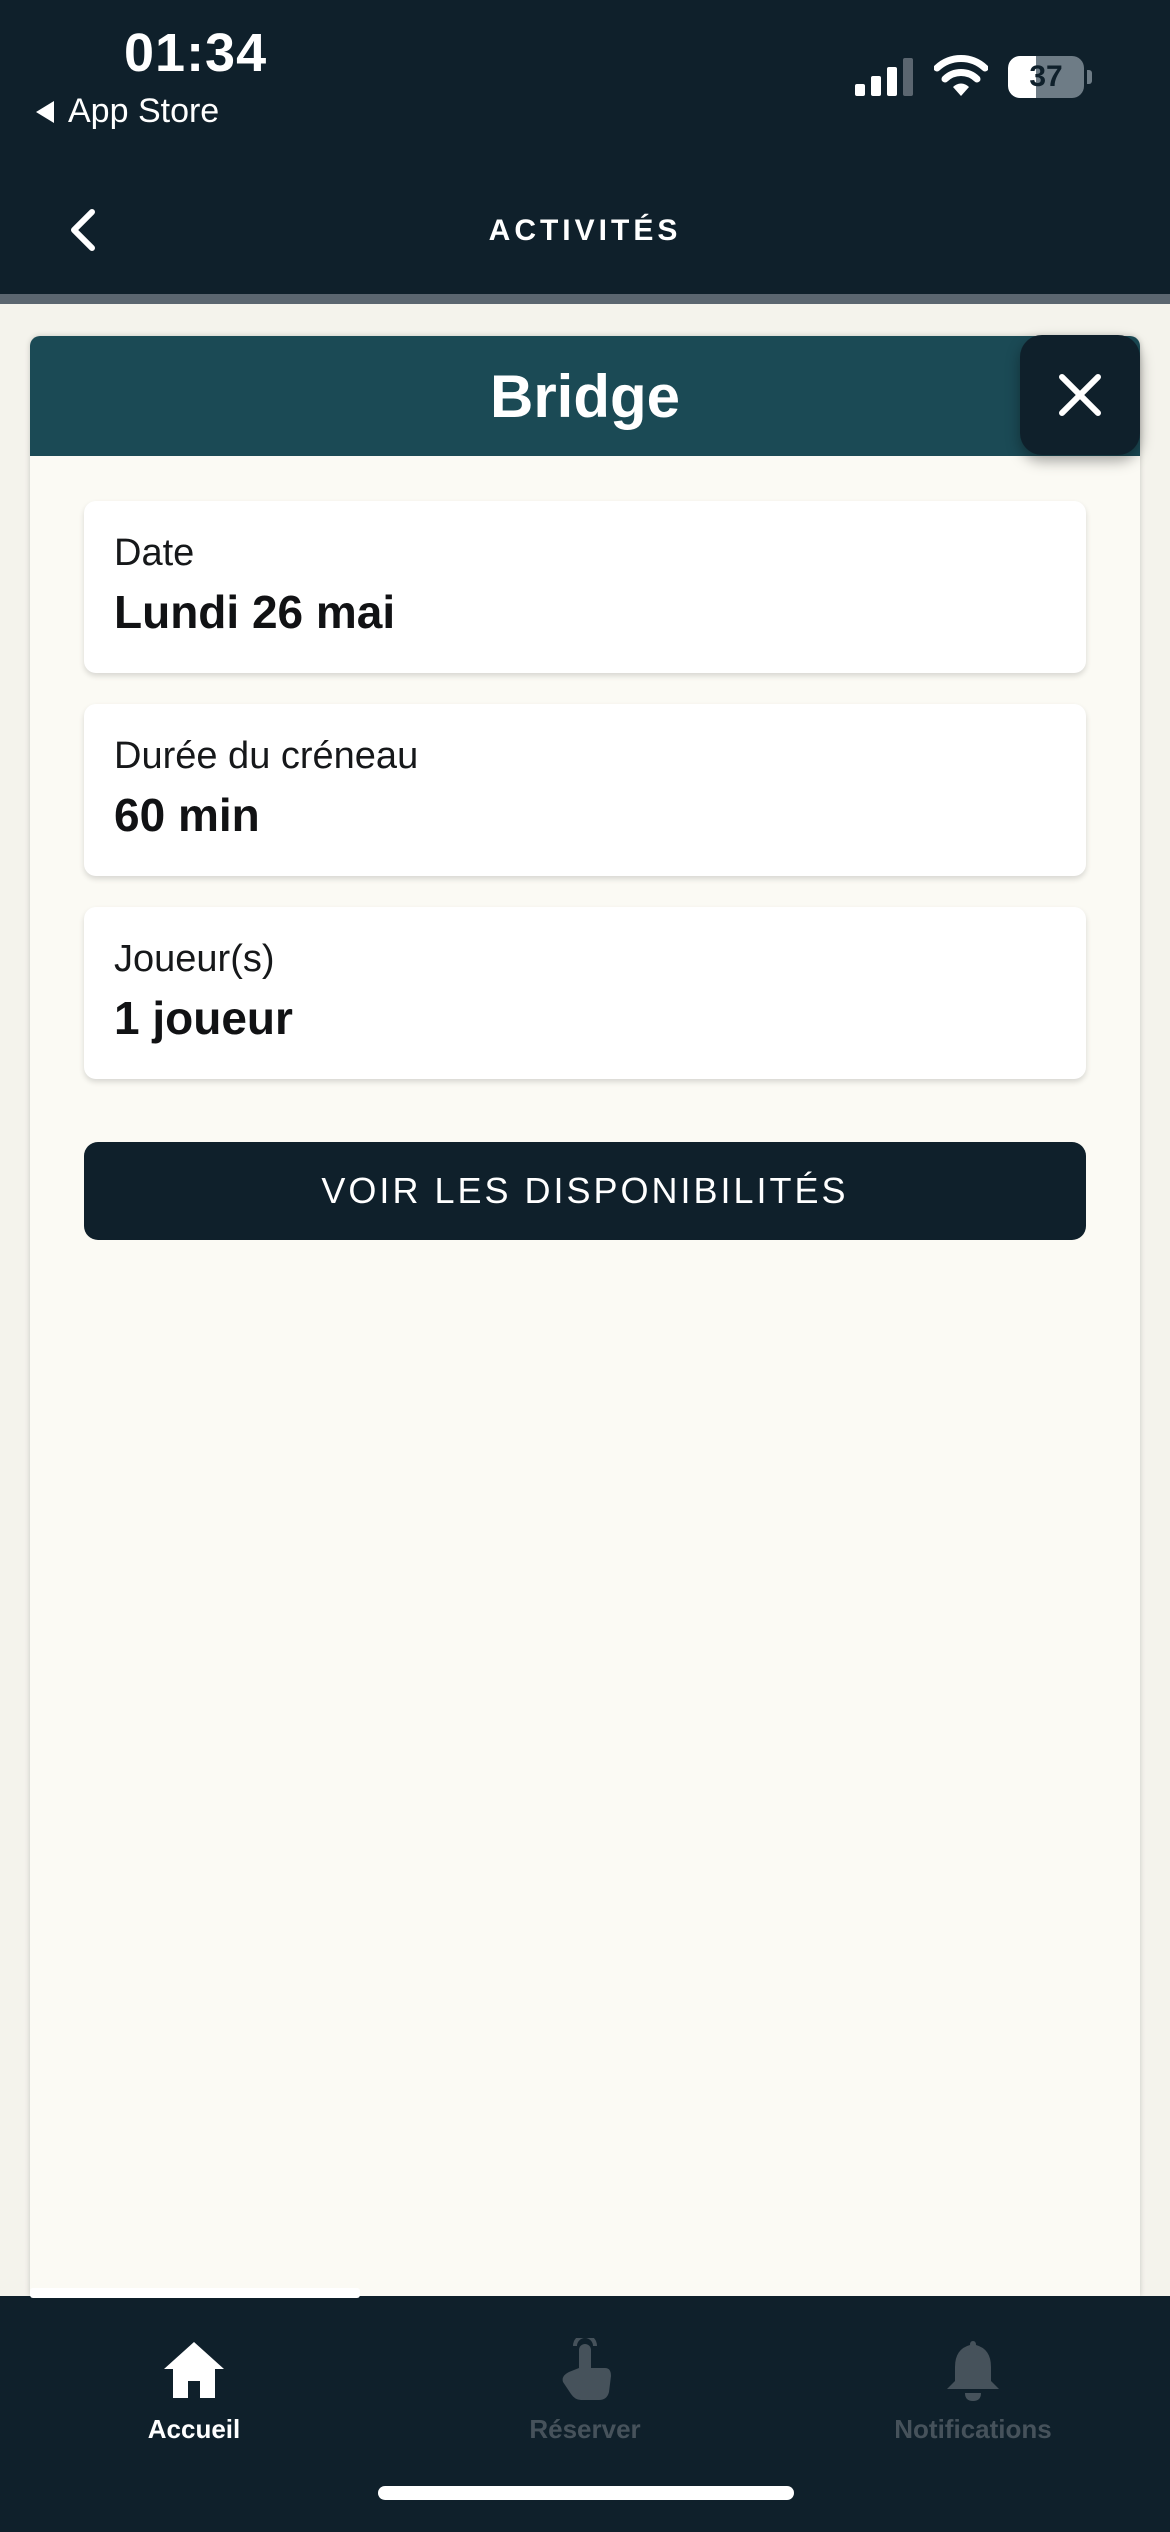 The image size is (1170, 2532). I want to click on sheet-title: Bridge, so click(585, 396).